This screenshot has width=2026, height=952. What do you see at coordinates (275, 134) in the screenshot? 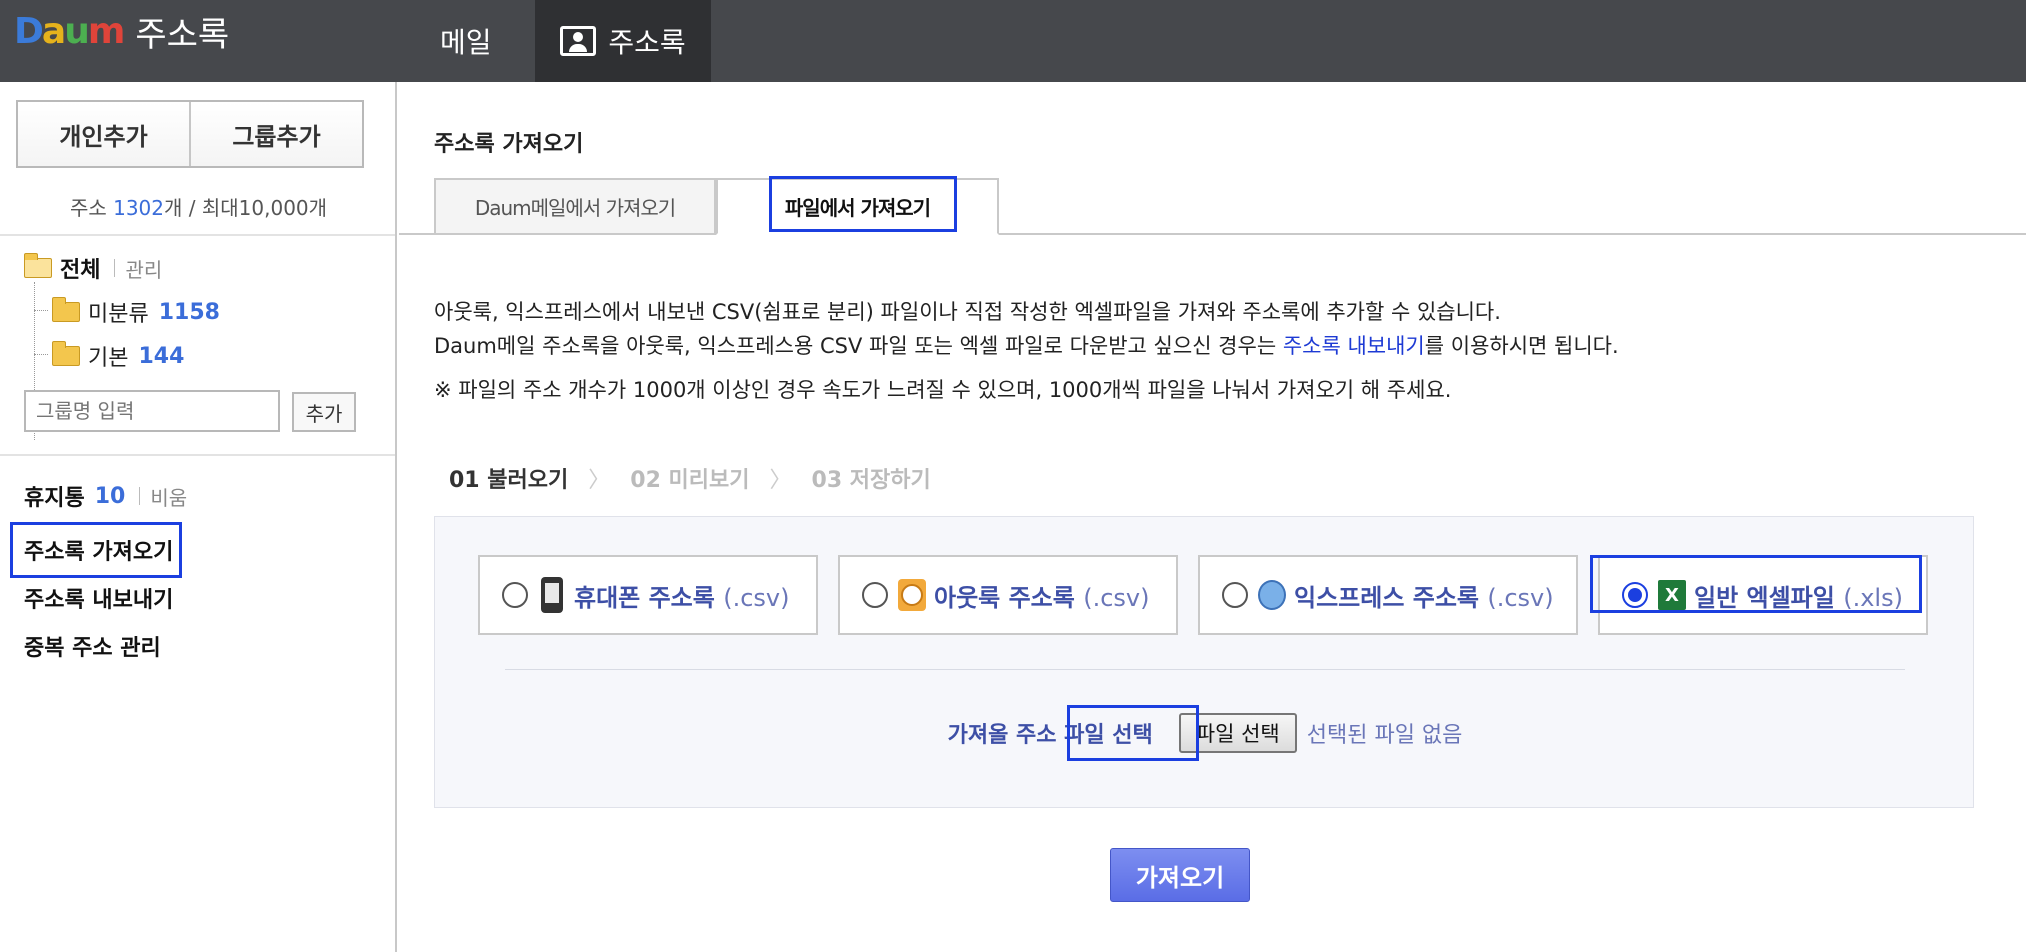
I see `add-group-button: 그룹추가` at bounding box center [275, 134].